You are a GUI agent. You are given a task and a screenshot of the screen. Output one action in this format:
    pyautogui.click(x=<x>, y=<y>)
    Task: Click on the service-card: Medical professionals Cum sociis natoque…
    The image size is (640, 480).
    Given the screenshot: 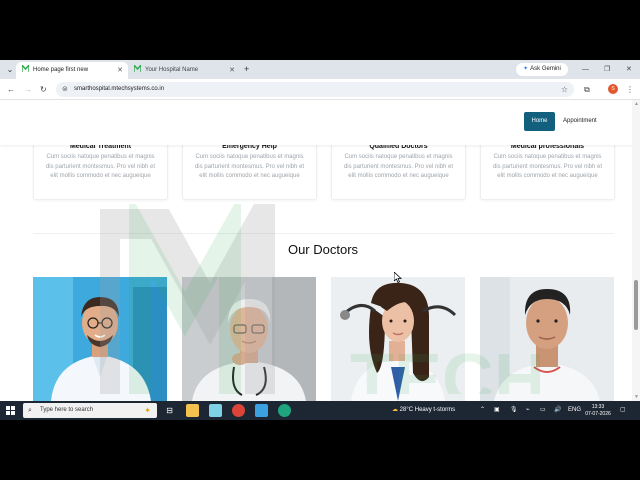 What is the action you would take?
    pyautogui.click(x=547, y=170)
    